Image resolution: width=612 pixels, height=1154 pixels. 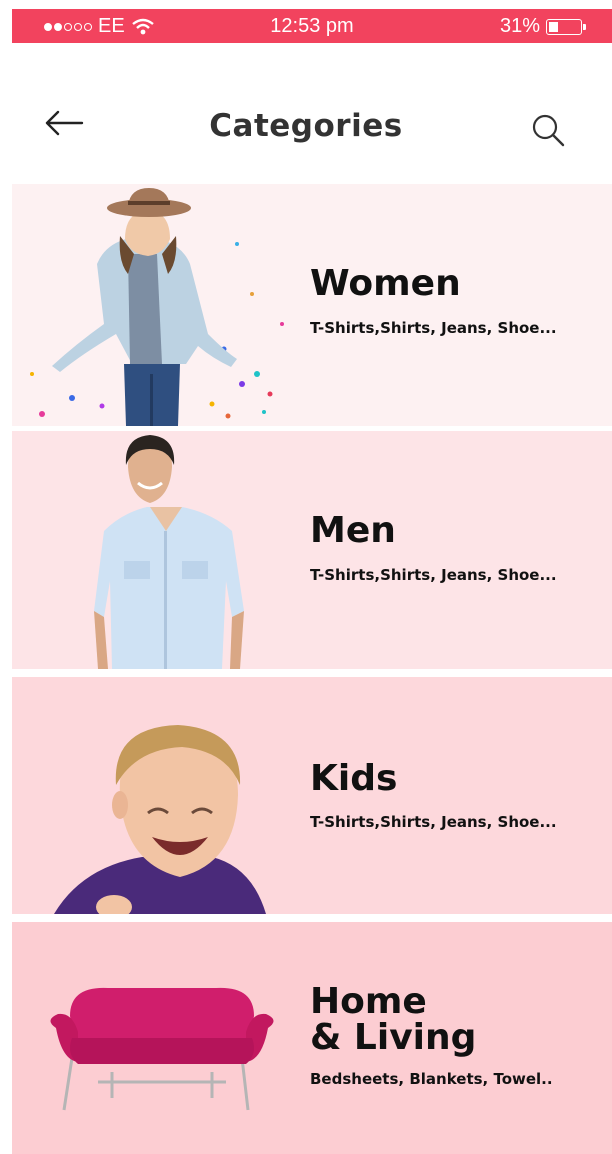 What do you see at coordinates (566, 26) in the screenshot?
I see `battery-icon` at bounding box center [566, 26].